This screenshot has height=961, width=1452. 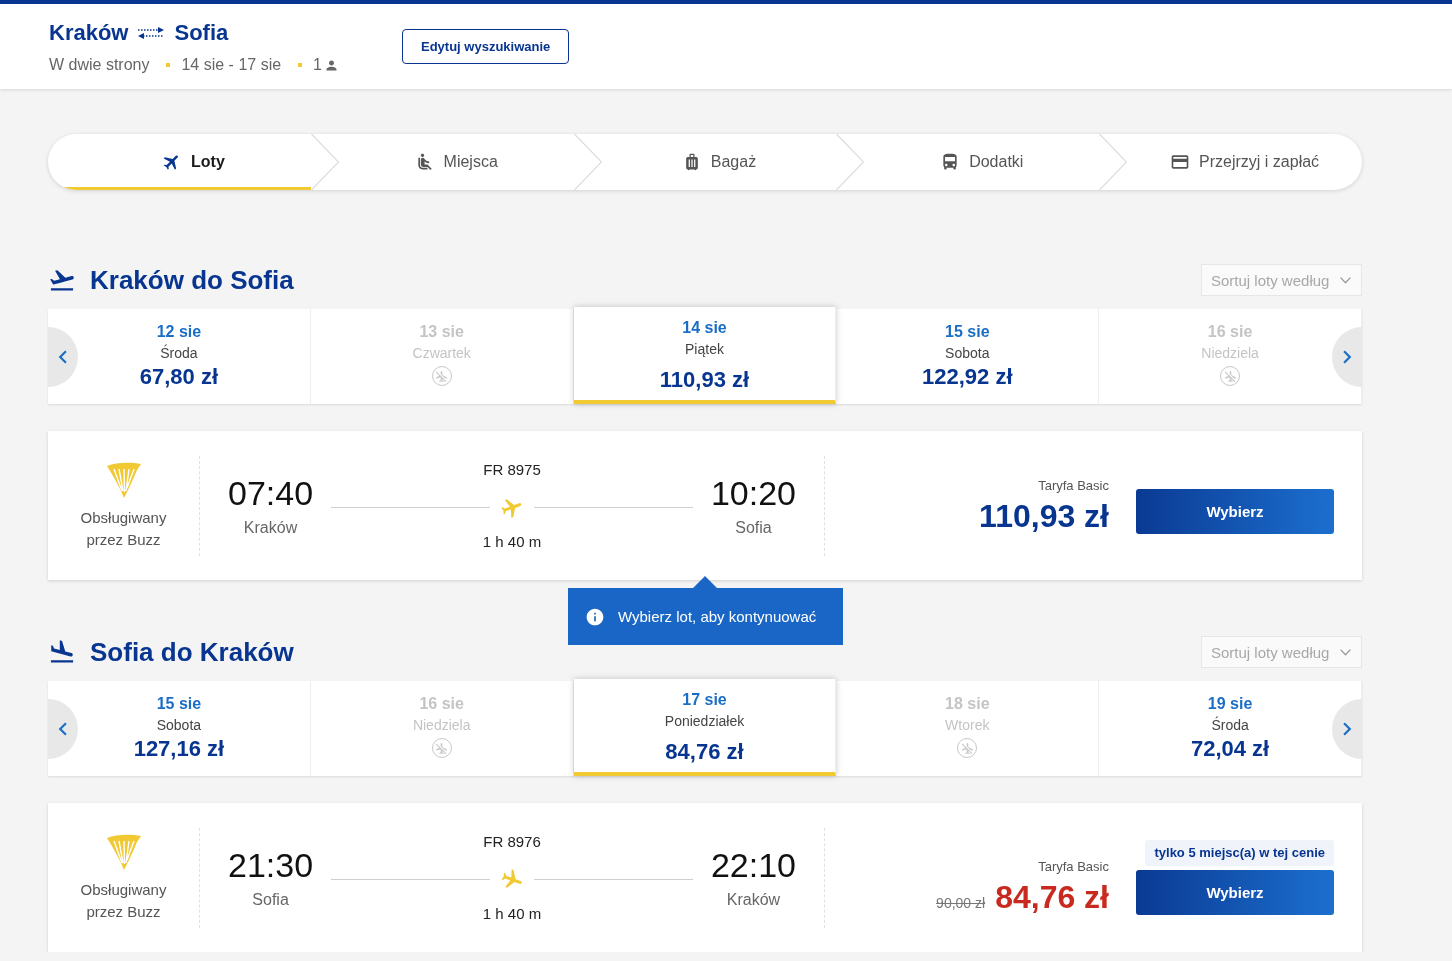 I want to click on flight-number: FR 8976, so click(x=512, y=841).